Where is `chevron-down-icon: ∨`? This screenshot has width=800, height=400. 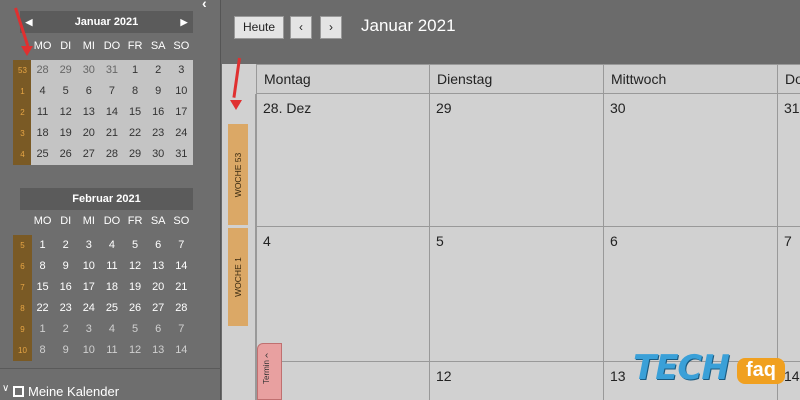
chevron-down-icon: ∨ is located at coordinates (5, 388).